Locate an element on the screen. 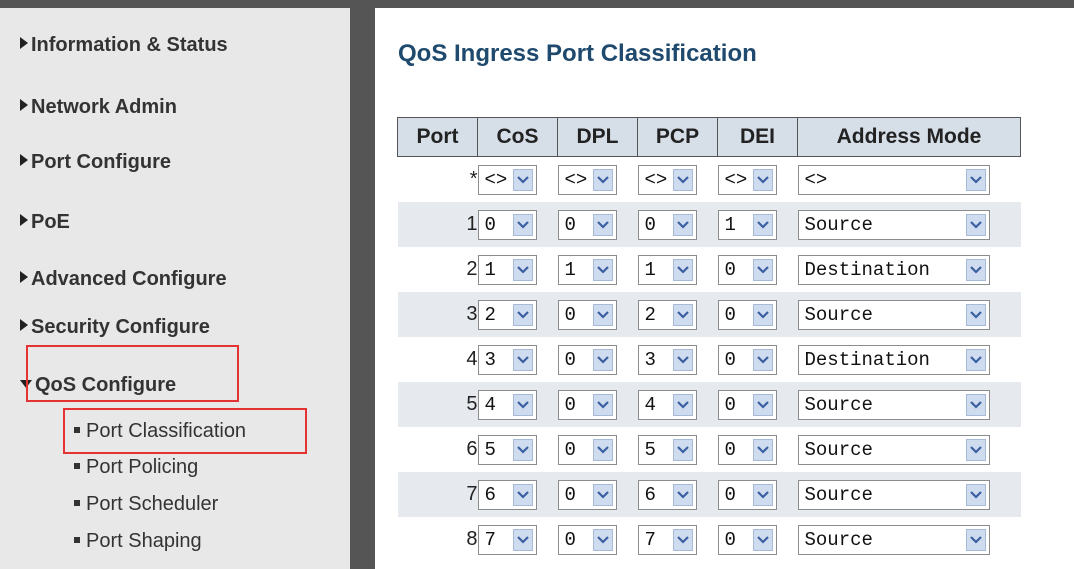  sidebar-subitem-port-scheduler: Port Scheduler is located at coordinates (146, 504).